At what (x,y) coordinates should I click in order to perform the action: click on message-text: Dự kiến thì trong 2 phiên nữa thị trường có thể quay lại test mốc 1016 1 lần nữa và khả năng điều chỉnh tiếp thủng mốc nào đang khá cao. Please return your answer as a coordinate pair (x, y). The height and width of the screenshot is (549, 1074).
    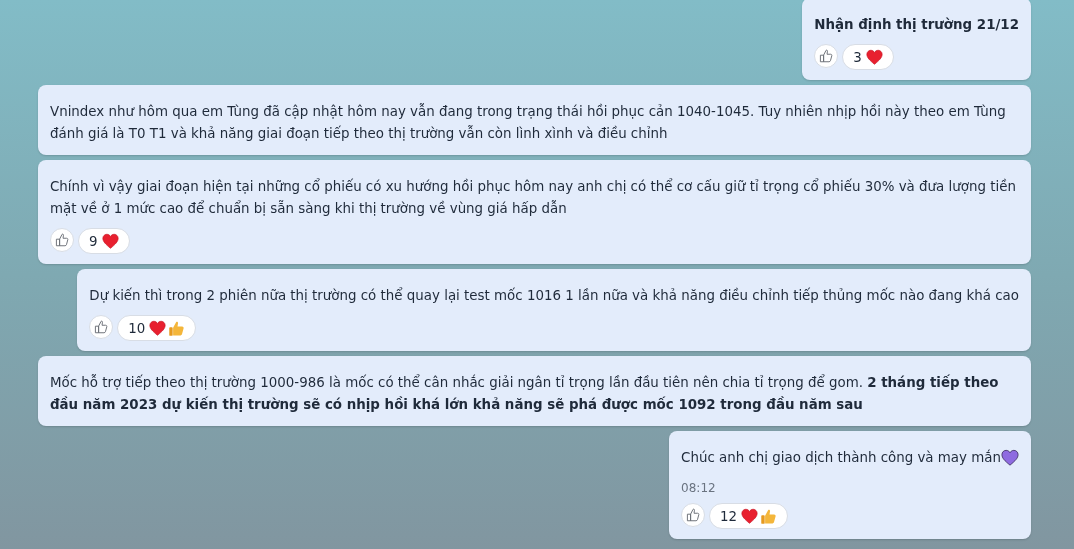
    Looking at the image, I should click on (554, 295).